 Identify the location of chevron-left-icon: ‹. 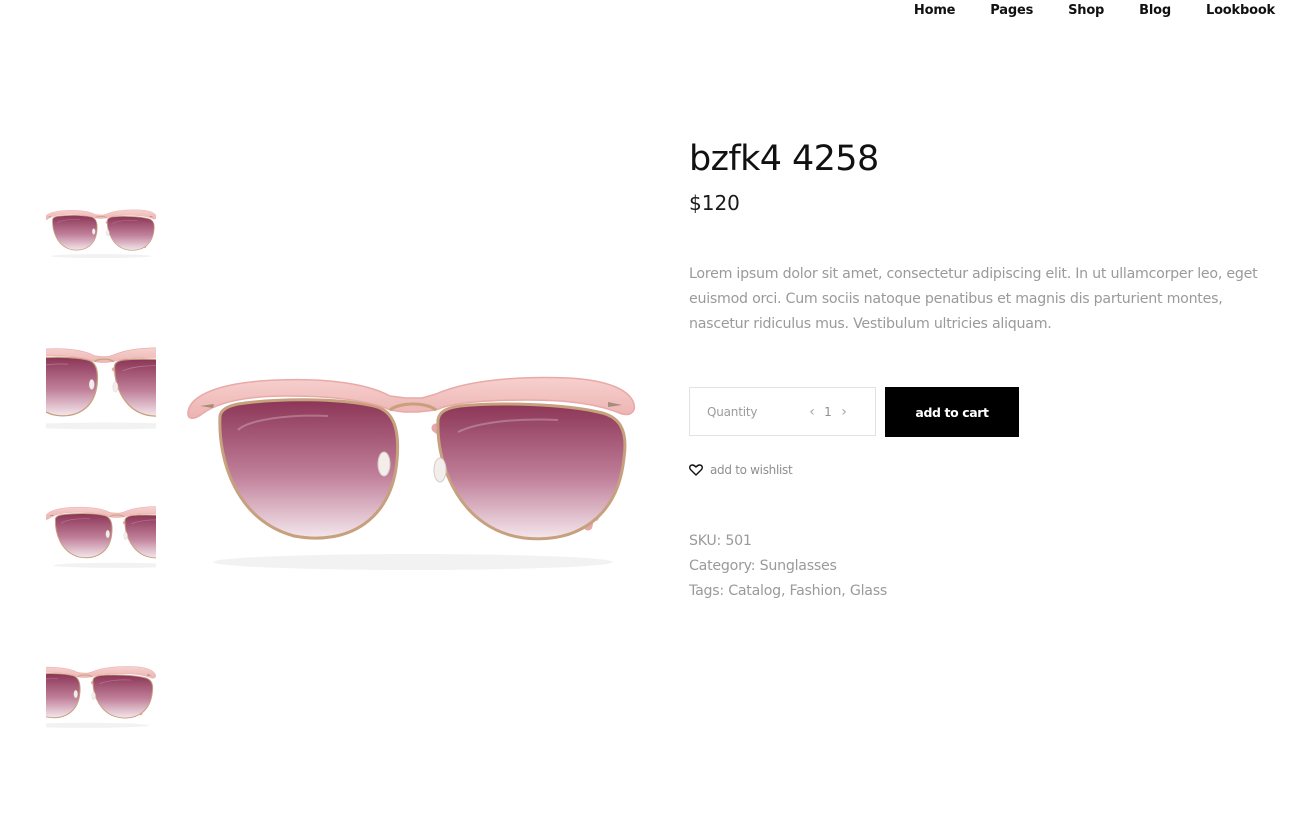
(812, 412).